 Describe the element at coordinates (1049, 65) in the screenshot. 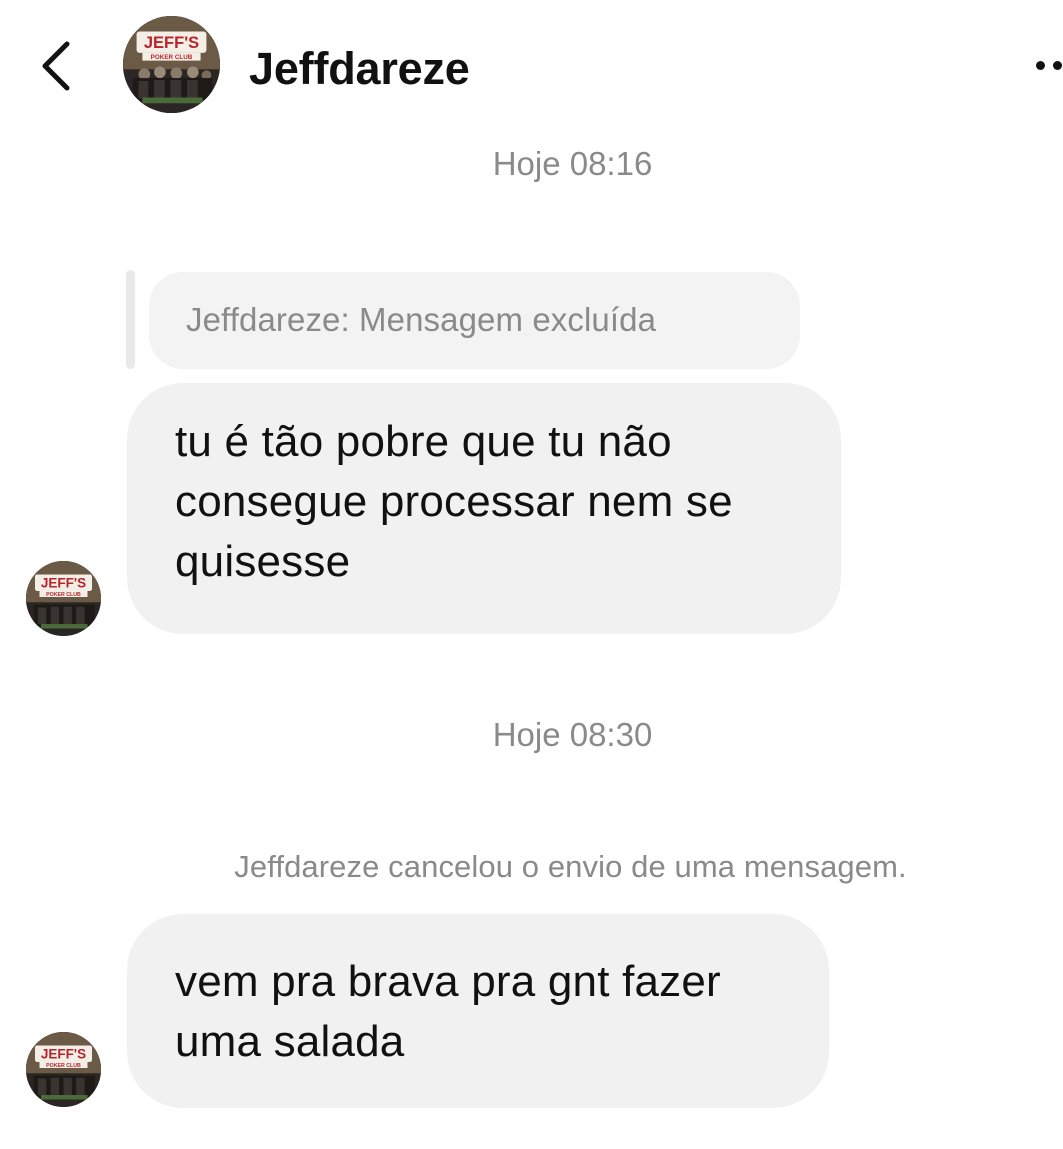

I see `more-options-button` at that location.